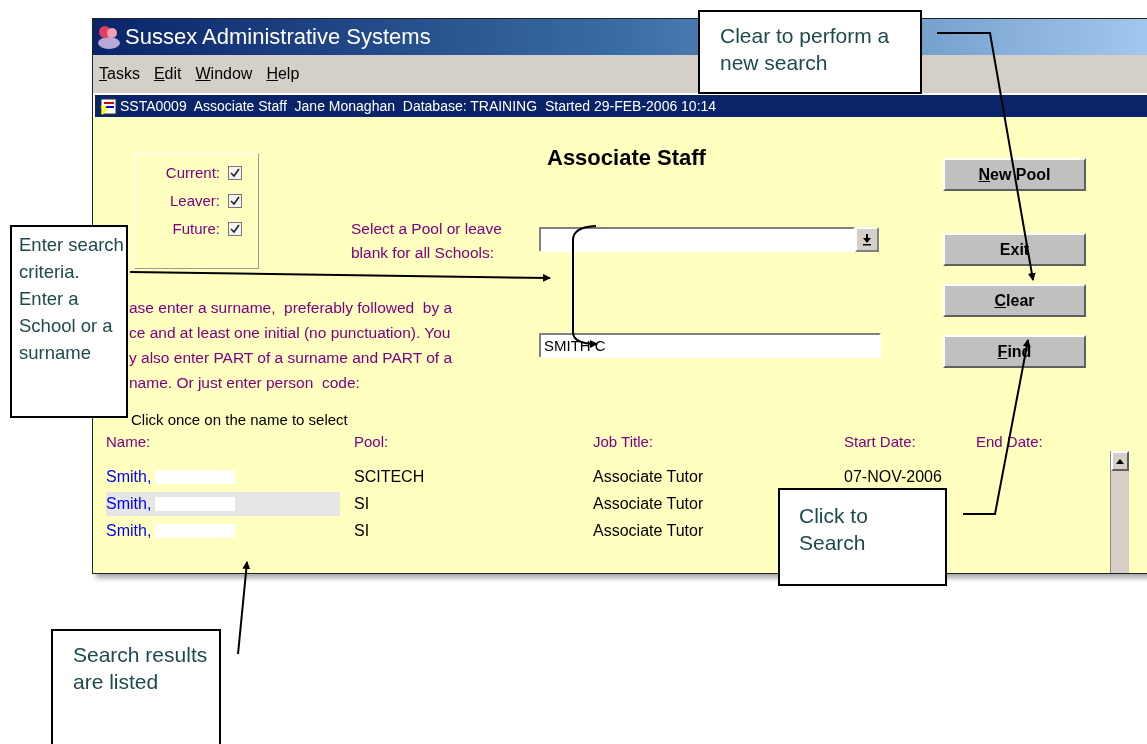 The image size is (1147, 744). What do you see at coordinates (810, 52) in the screenshot?
I see `callout-box: Clear to perform a new search` at bounding box center [810, 52].